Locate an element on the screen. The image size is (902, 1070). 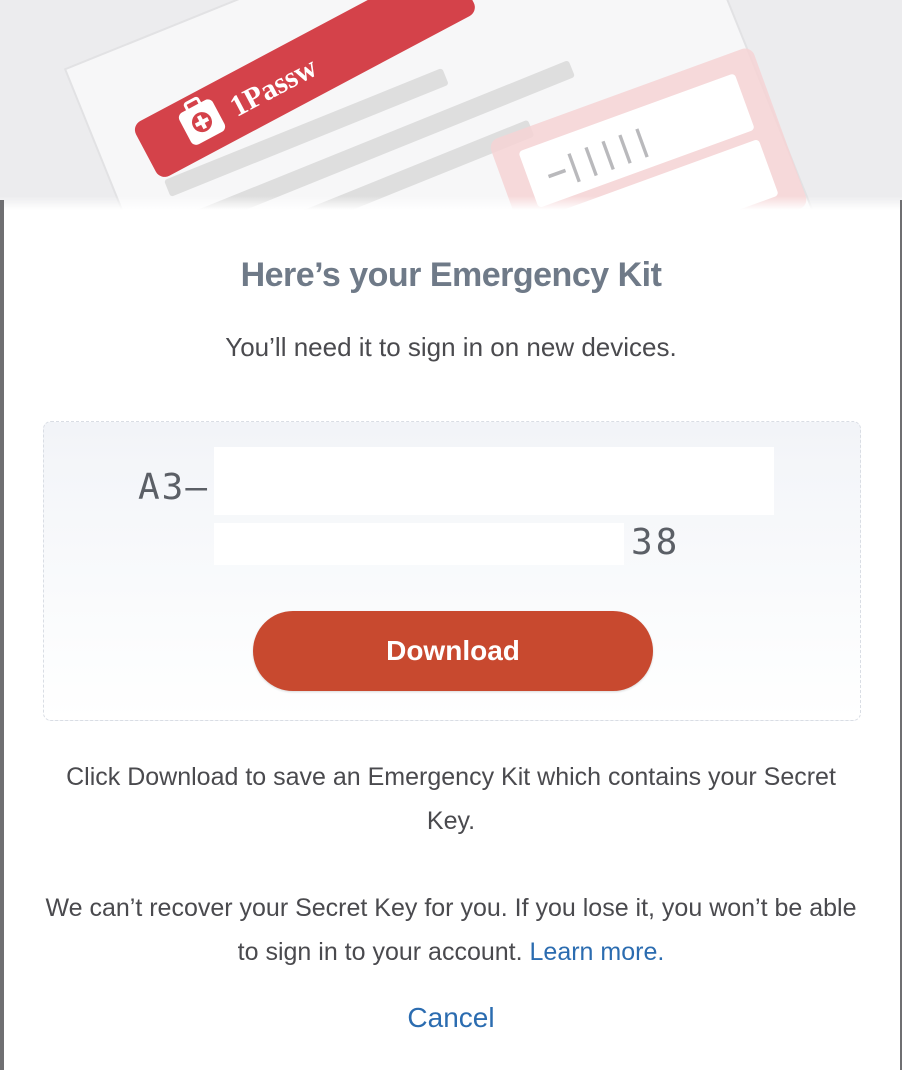
cancel-container: Cancel is located at coordinates (451, 1018).